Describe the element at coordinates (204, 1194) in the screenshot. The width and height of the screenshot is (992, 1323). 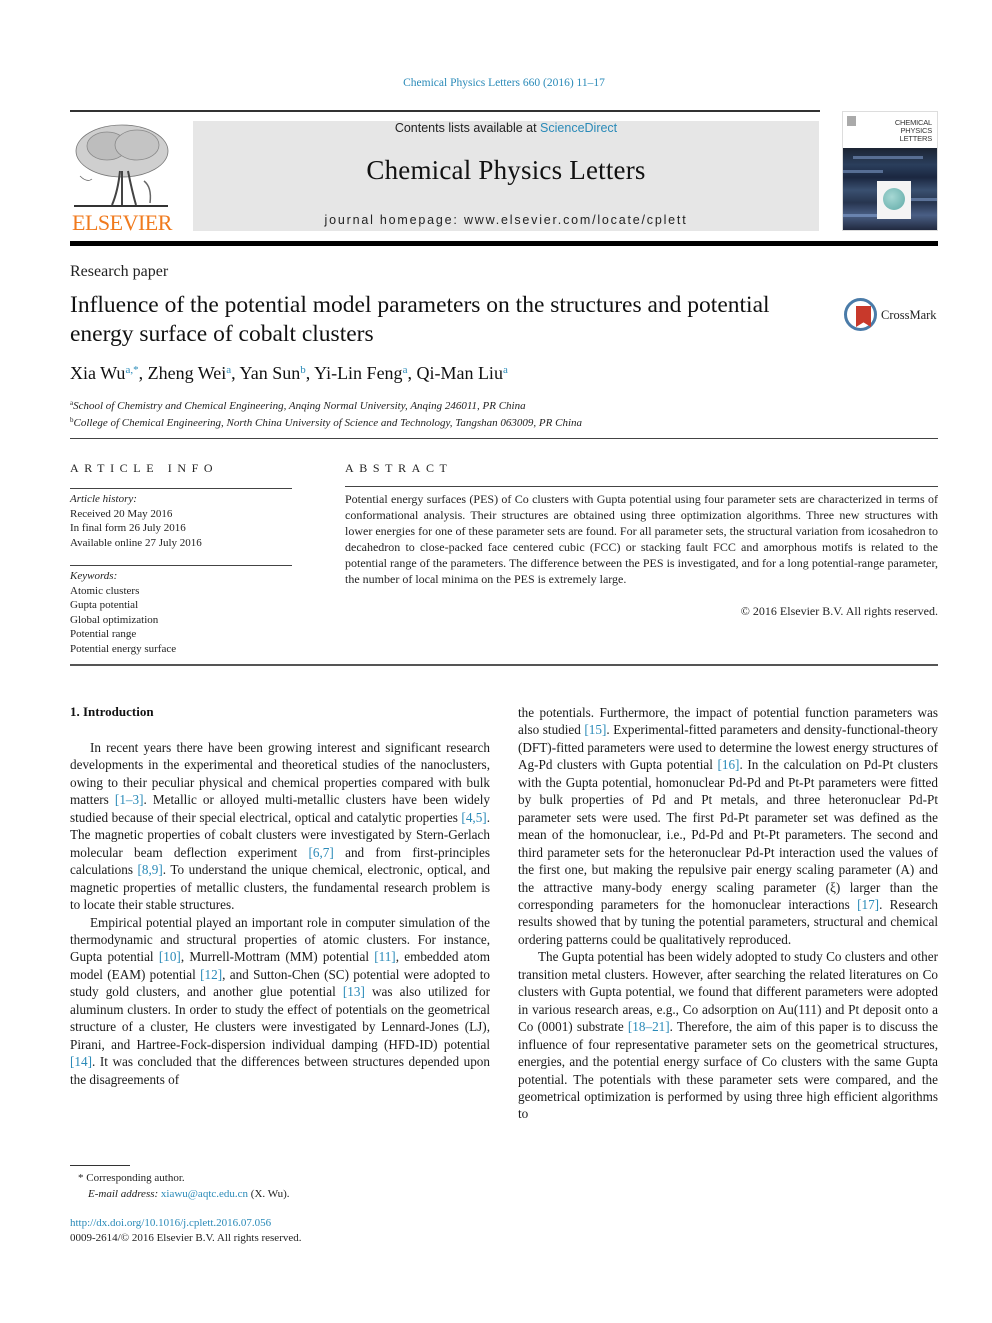
I see `author-email-link: xiawu@aqtc.edu.cn` at that location.